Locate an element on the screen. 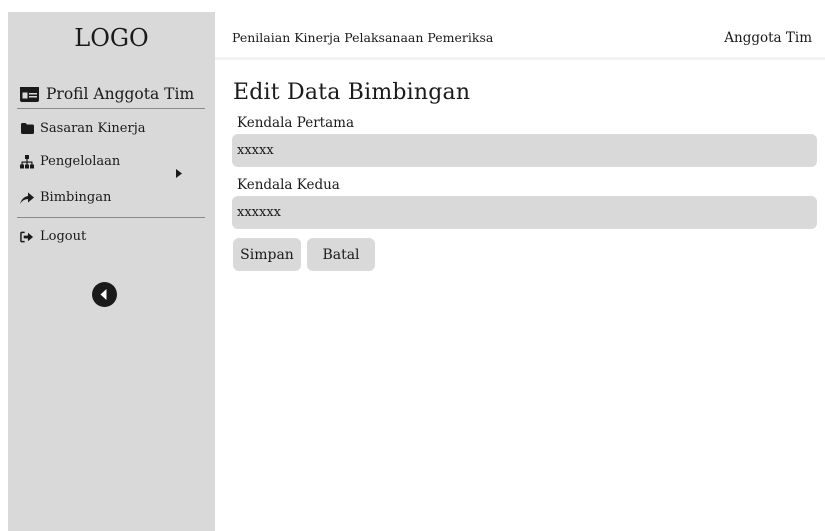  sidebar-item-label: Sasaran Kinerja is located at coordinates (93, 128).